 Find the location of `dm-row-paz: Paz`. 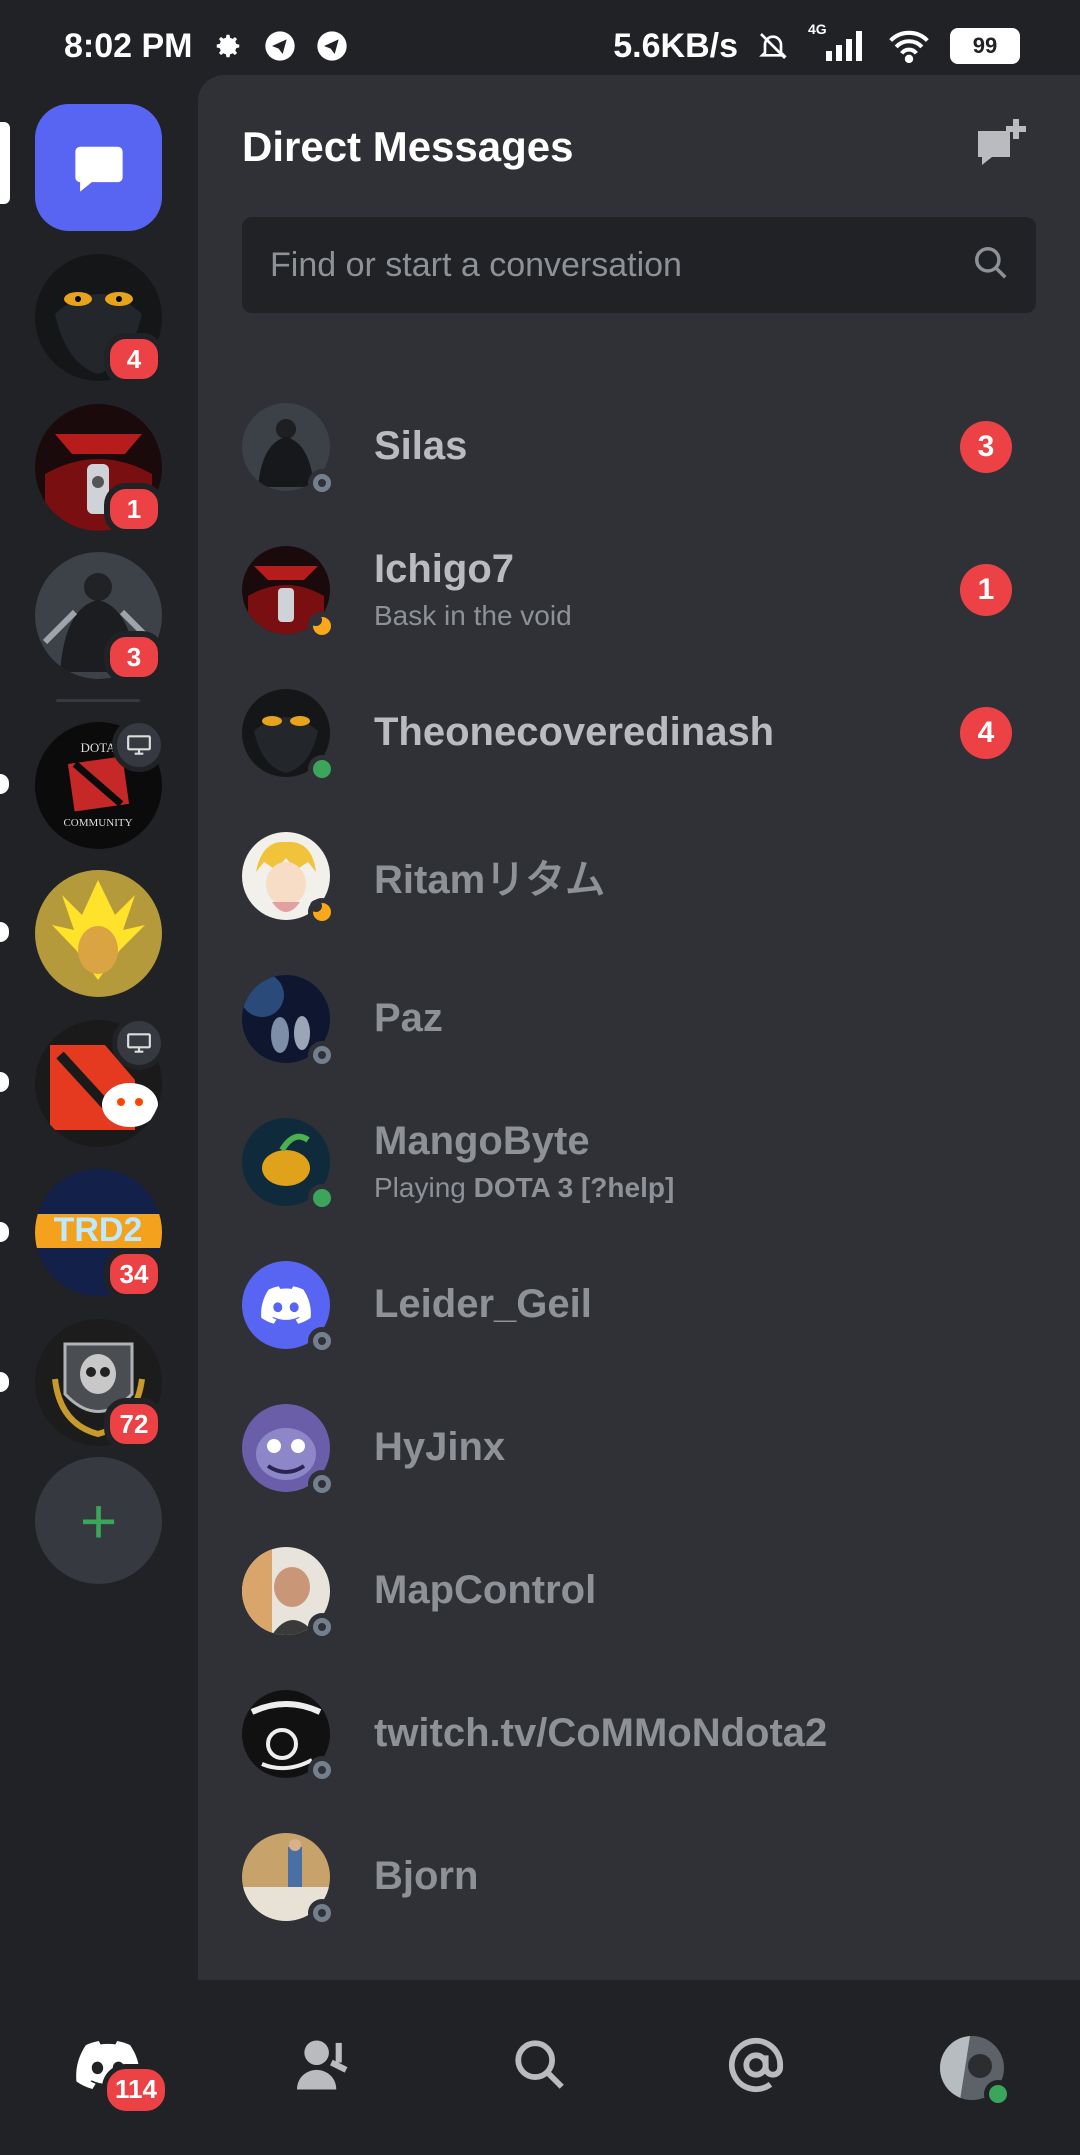

dm-row-paz: Paz is located at coordinates (639, 1018).